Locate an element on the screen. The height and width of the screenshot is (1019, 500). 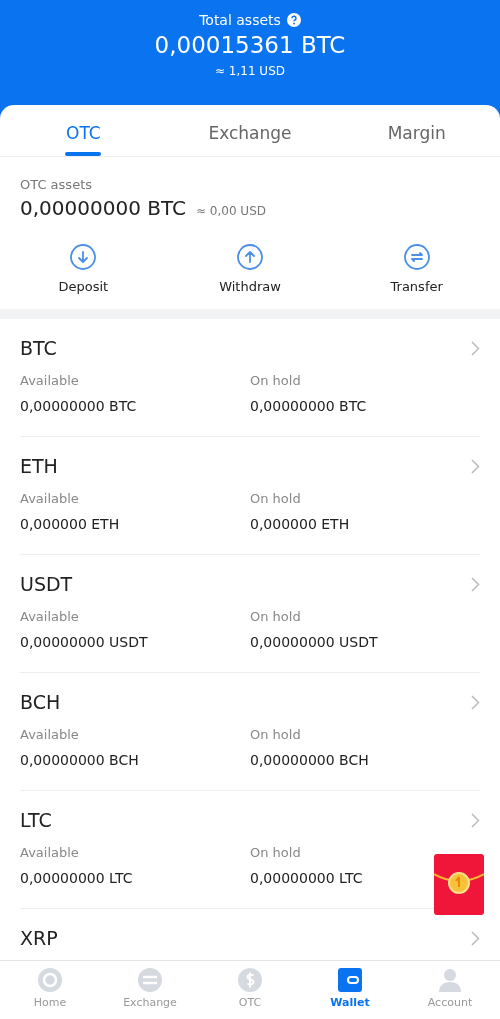
dollar-icon is located at coordinates (250, 980).